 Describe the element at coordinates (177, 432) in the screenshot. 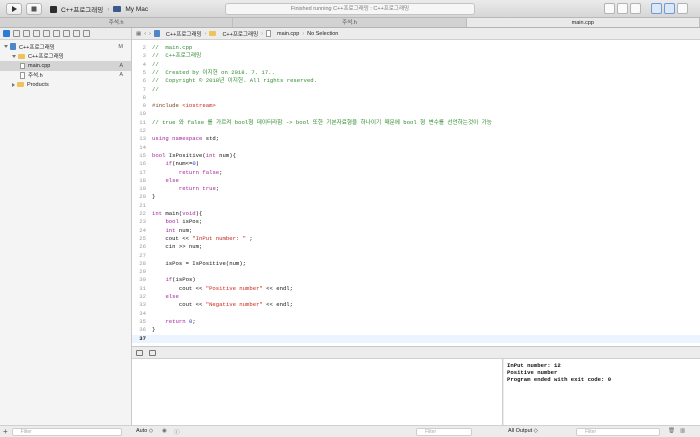

I see `print-description-icon: ⓘ` at that location.